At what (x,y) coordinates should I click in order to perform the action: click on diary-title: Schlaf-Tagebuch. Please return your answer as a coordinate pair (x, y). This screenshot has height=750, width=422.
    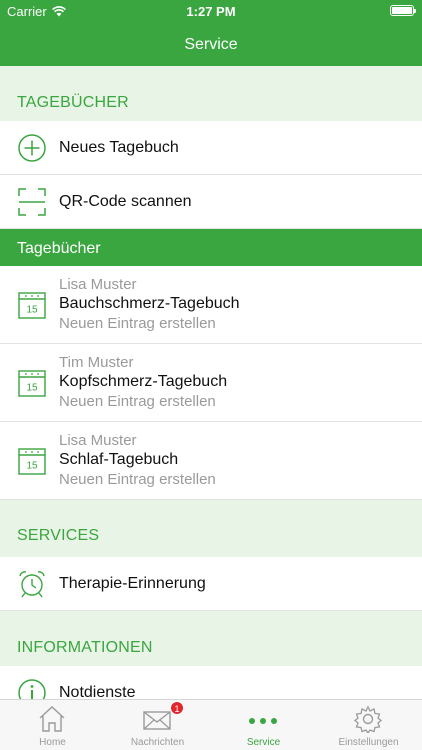
    Looking at the image, I should click on (119, 459).